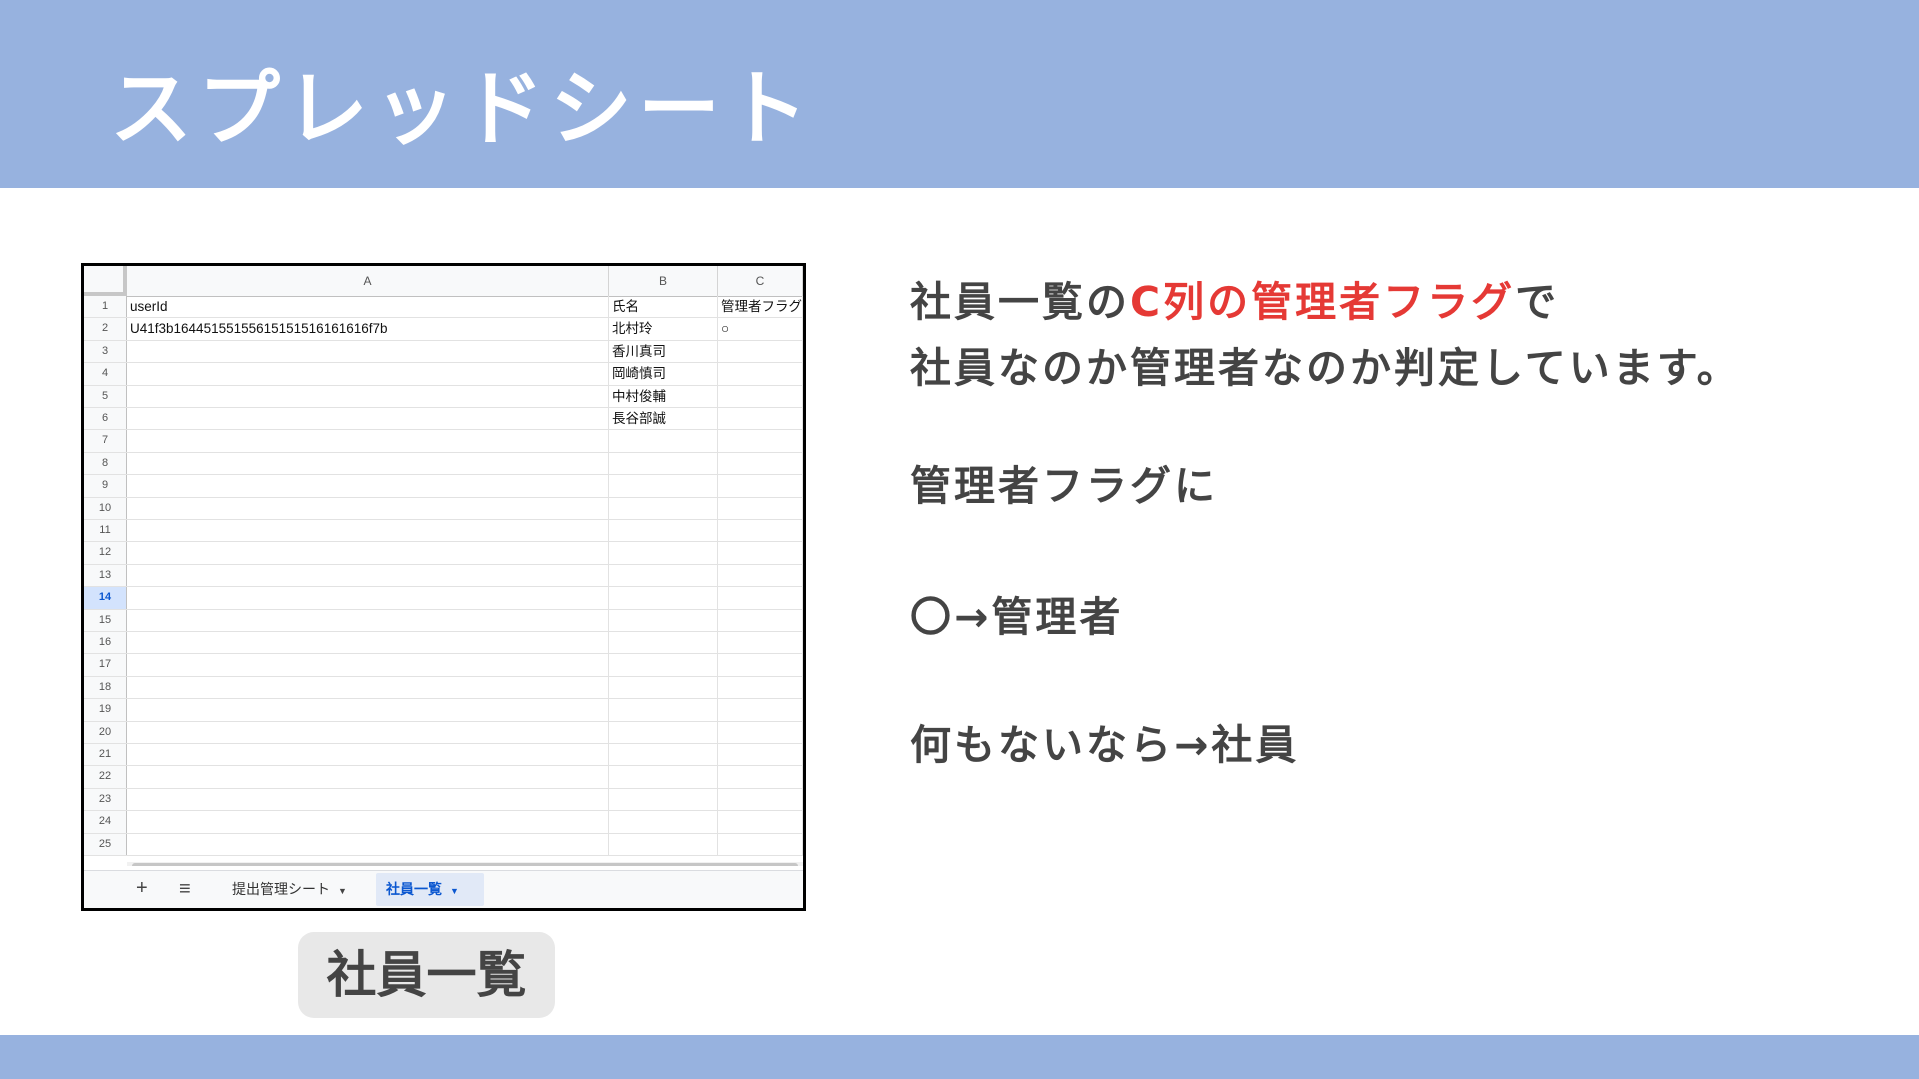 The height and width of the screenshot is (1079, 1919). Describe the element at coordinates (760, 329) in the screenshot. I see `cell-c: ○` at that location.